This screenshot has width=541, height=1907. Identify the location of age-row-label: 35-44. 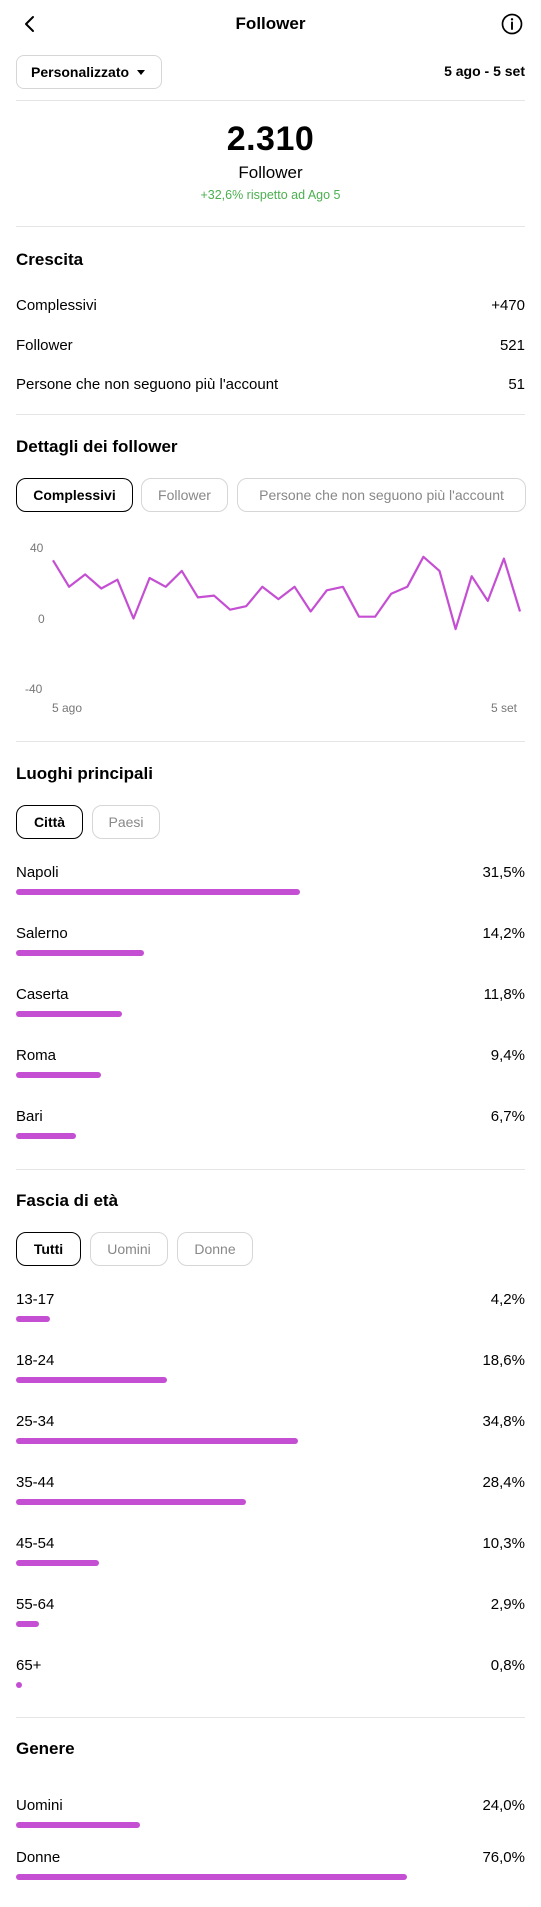
(35, 1482).